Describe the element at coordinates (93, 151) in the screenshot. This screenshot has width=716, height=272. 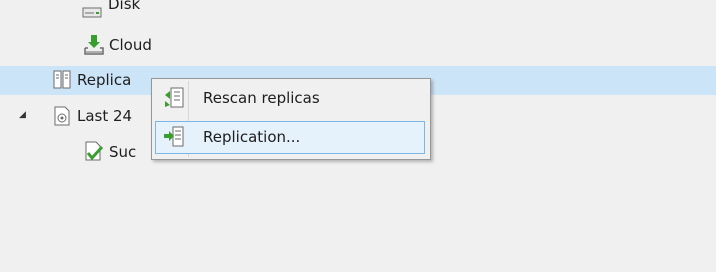
I see `success-icon` at that location.